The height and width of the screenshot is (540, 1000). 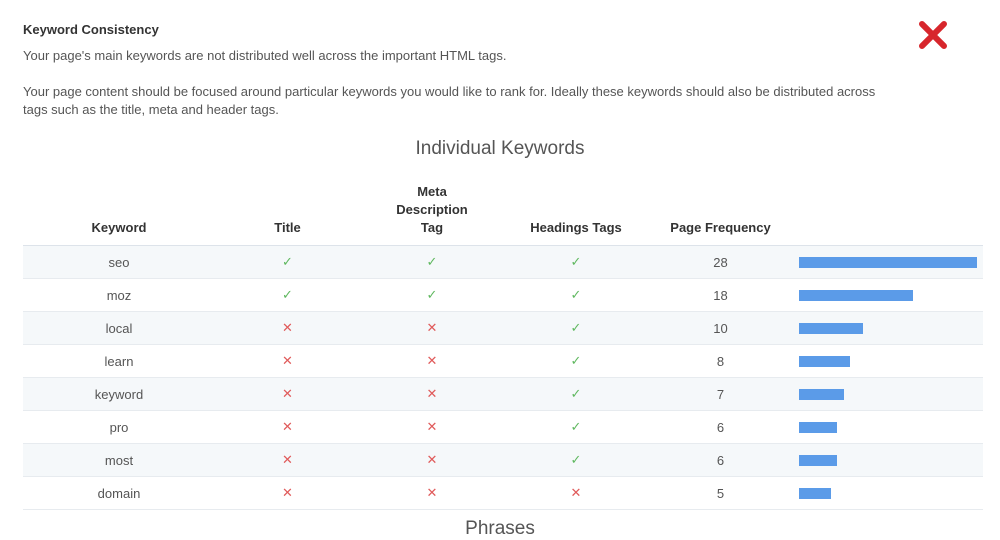 What do you see at coordinates (720, 394) in the screenshot?
I see `frequency-cell: 7` at bounding box center [720, 394].